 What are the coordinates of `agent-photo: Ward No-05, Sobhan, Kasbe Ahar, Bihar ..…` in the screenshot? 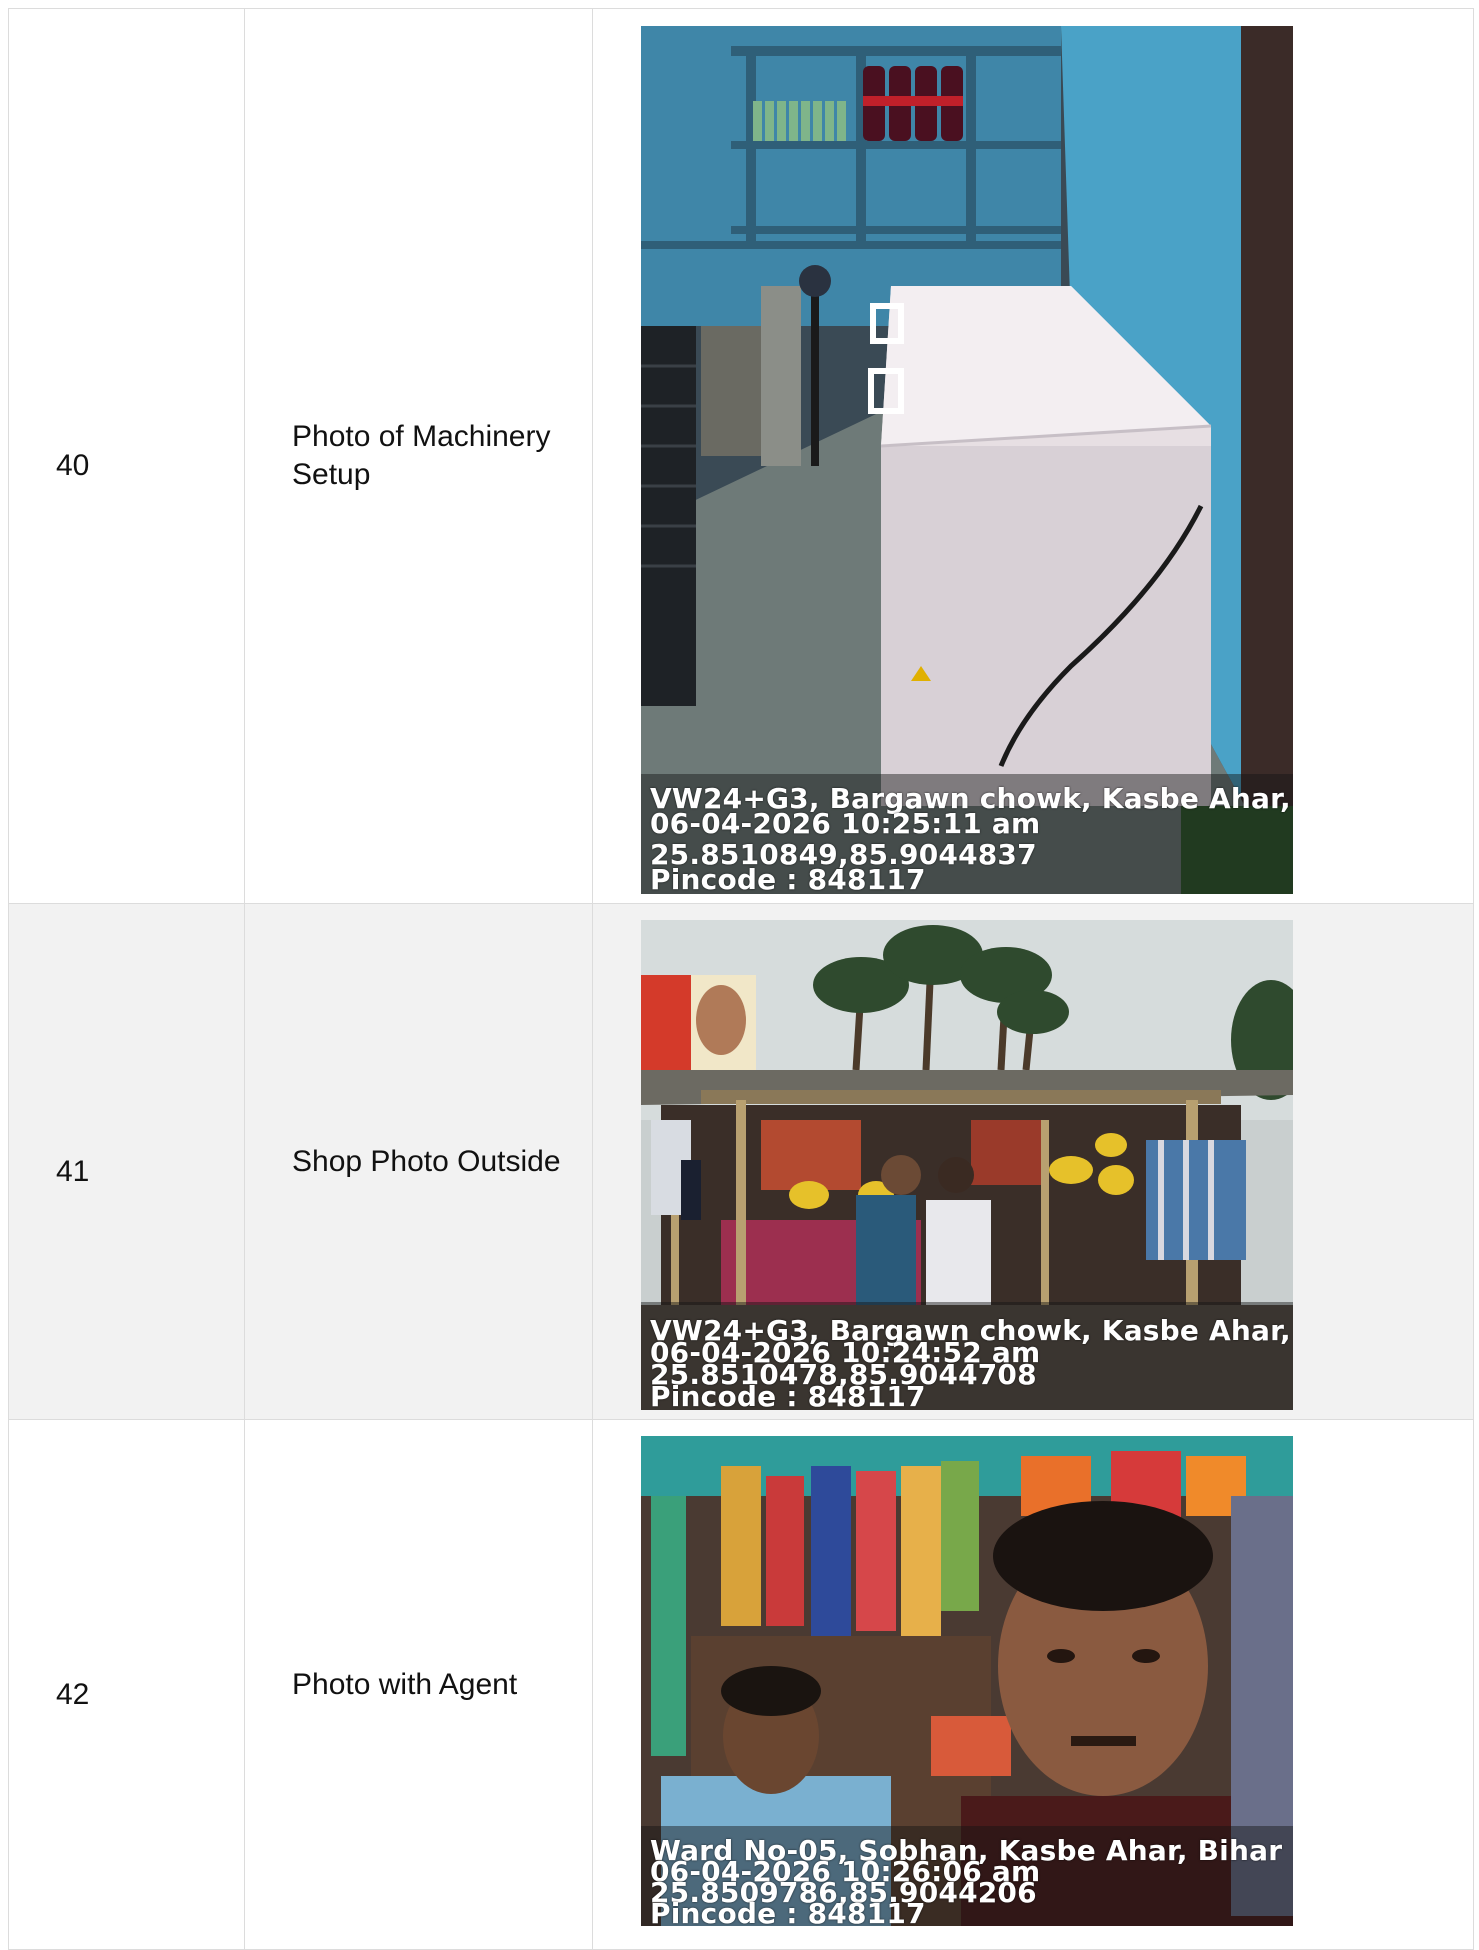 It's located at (967, 1681).